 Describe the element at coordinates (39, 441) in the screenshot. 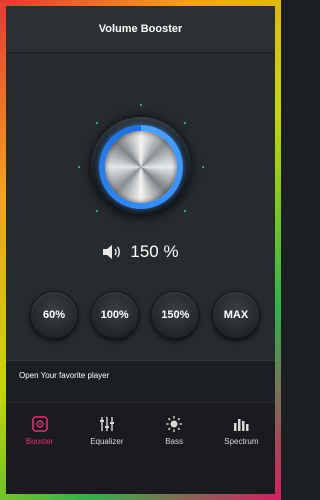

I see `tab-booster-label: Booster` at that location.